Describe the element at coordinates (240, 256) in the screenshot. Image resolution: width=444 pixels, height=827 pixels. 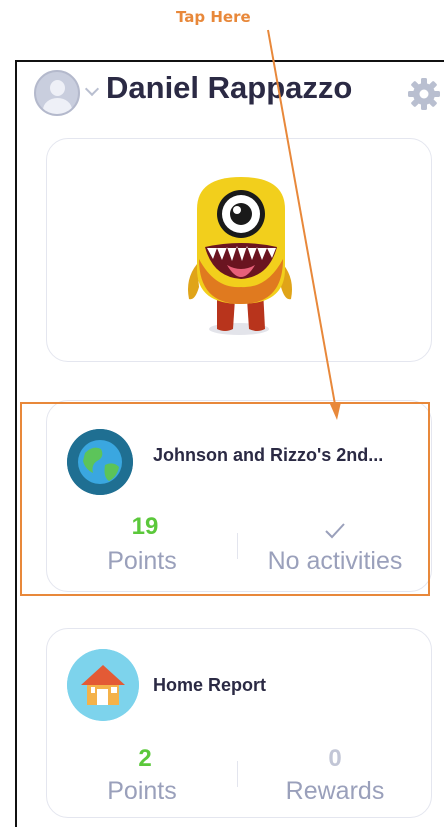
I see `monster-avatar-icon` at that location.